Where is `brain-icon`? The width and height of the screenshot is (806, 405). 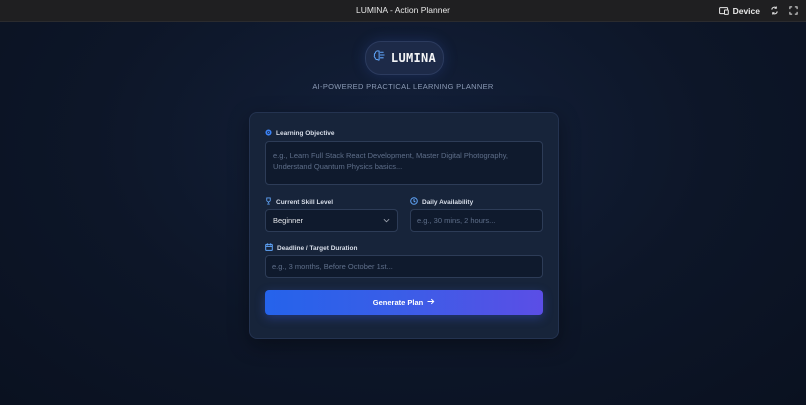
brain-icon is located at coordinates (379, 58).